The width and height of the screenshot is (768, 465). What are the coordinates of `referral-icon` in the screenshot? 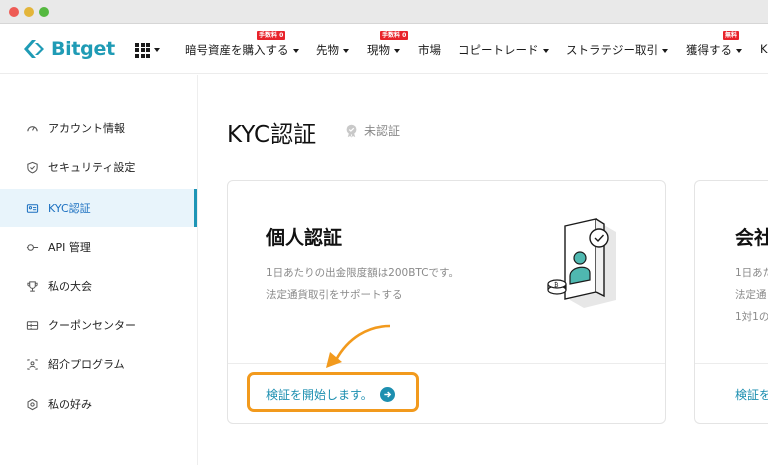 It's located at (32, 364).